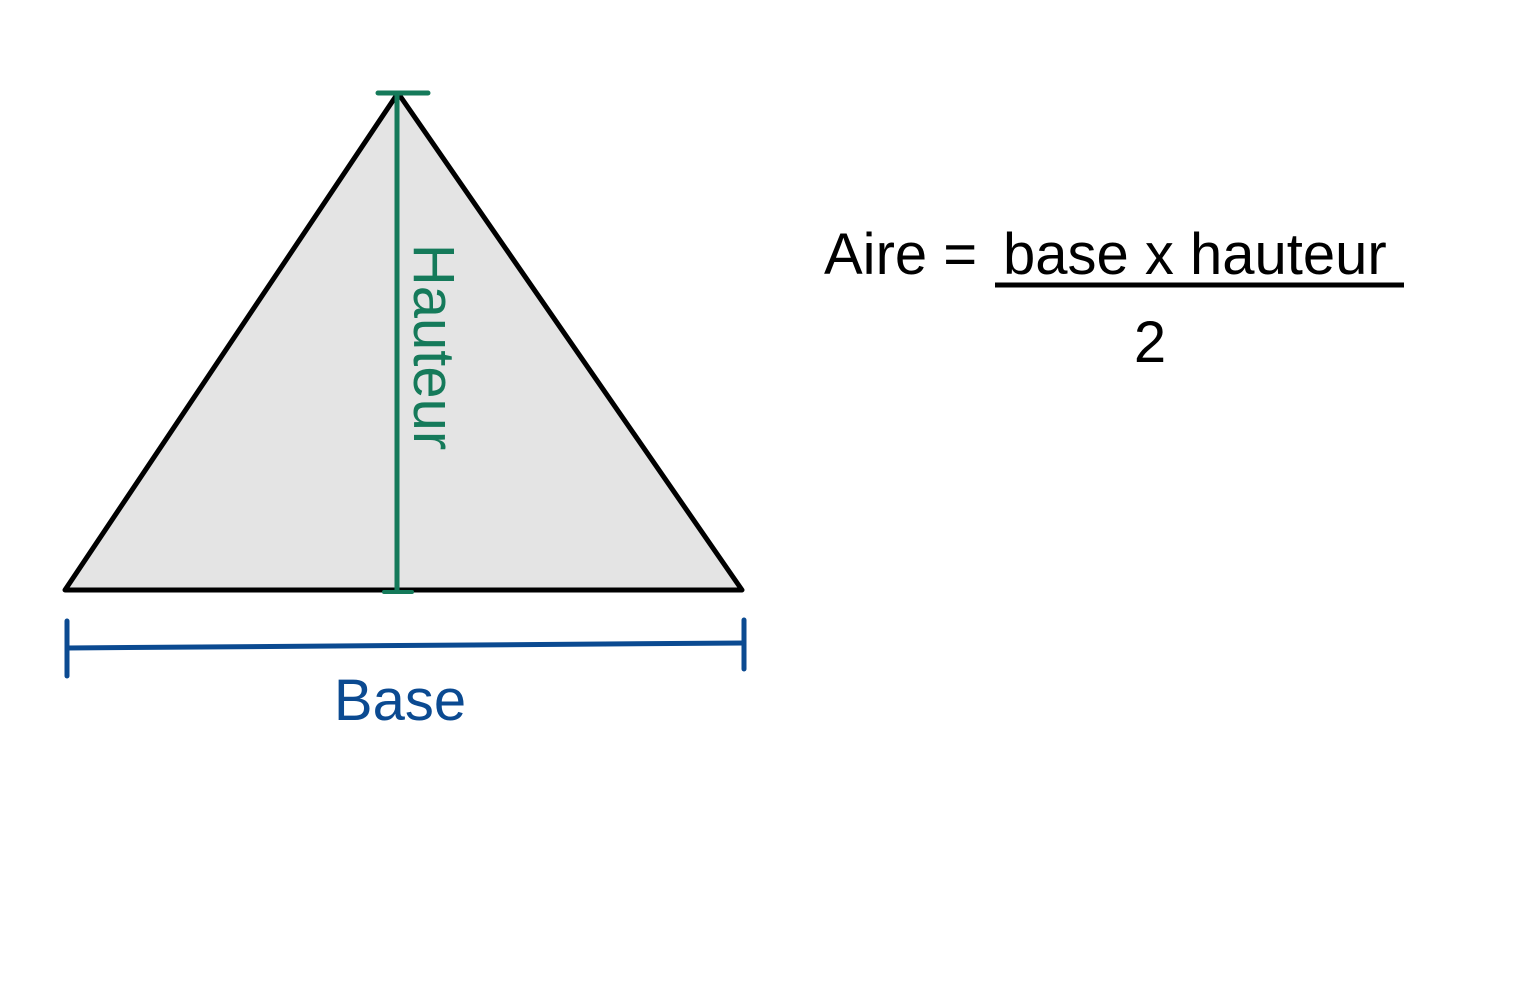 This screenshot has height=1000, width=1532. I want to click on formula-denominator: 2, so click(1150, 342).